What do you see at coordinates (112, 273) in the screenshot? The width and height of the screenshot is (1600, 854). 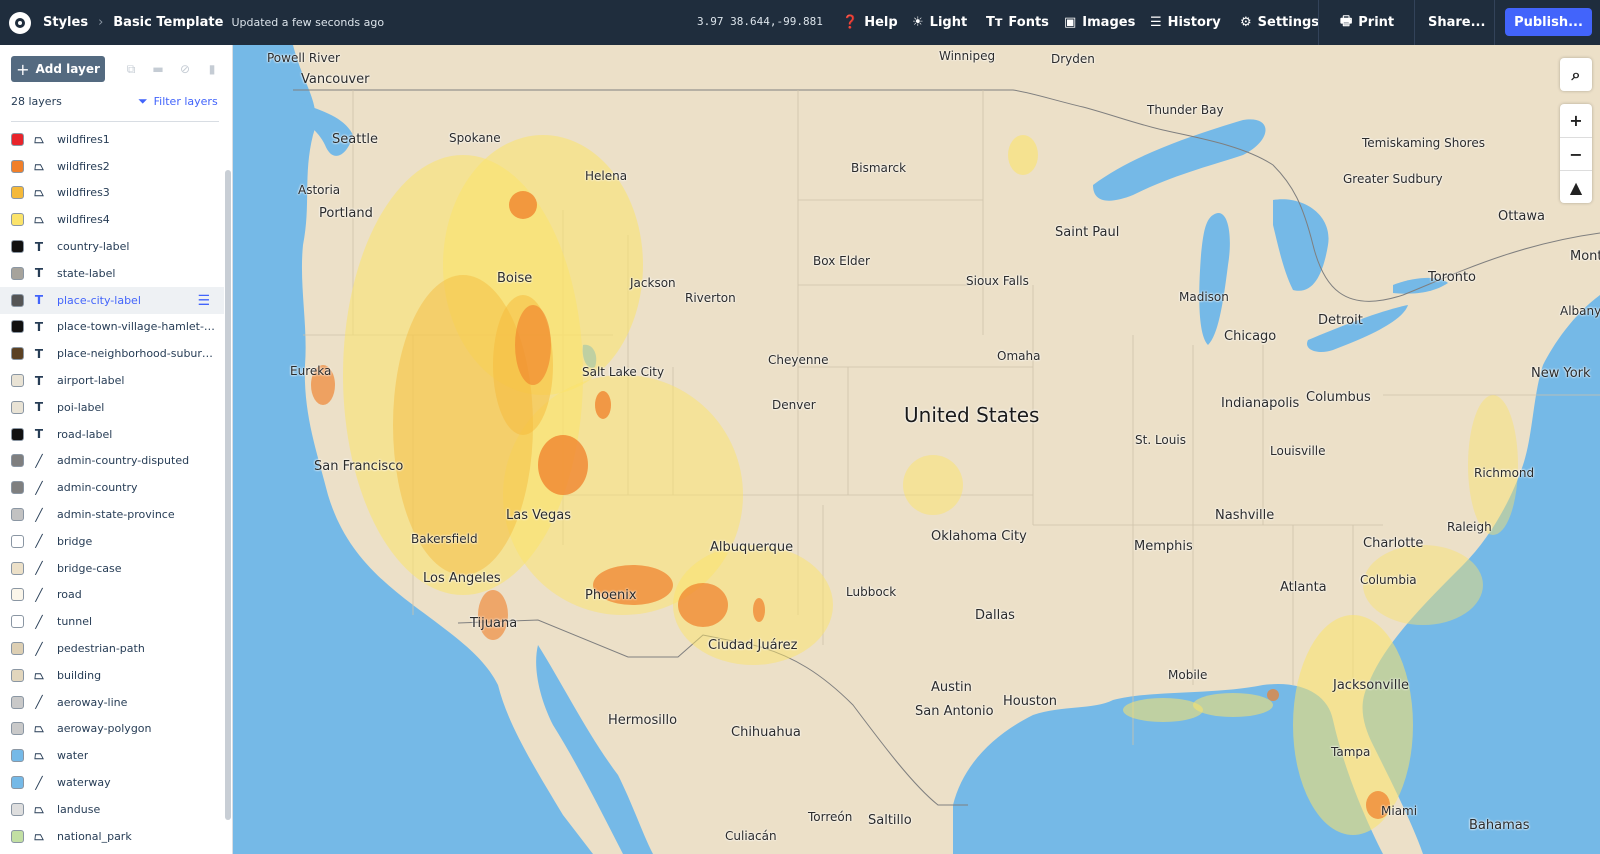 I see `layer-item: Tstate-label` at bounding box center [112, 273].